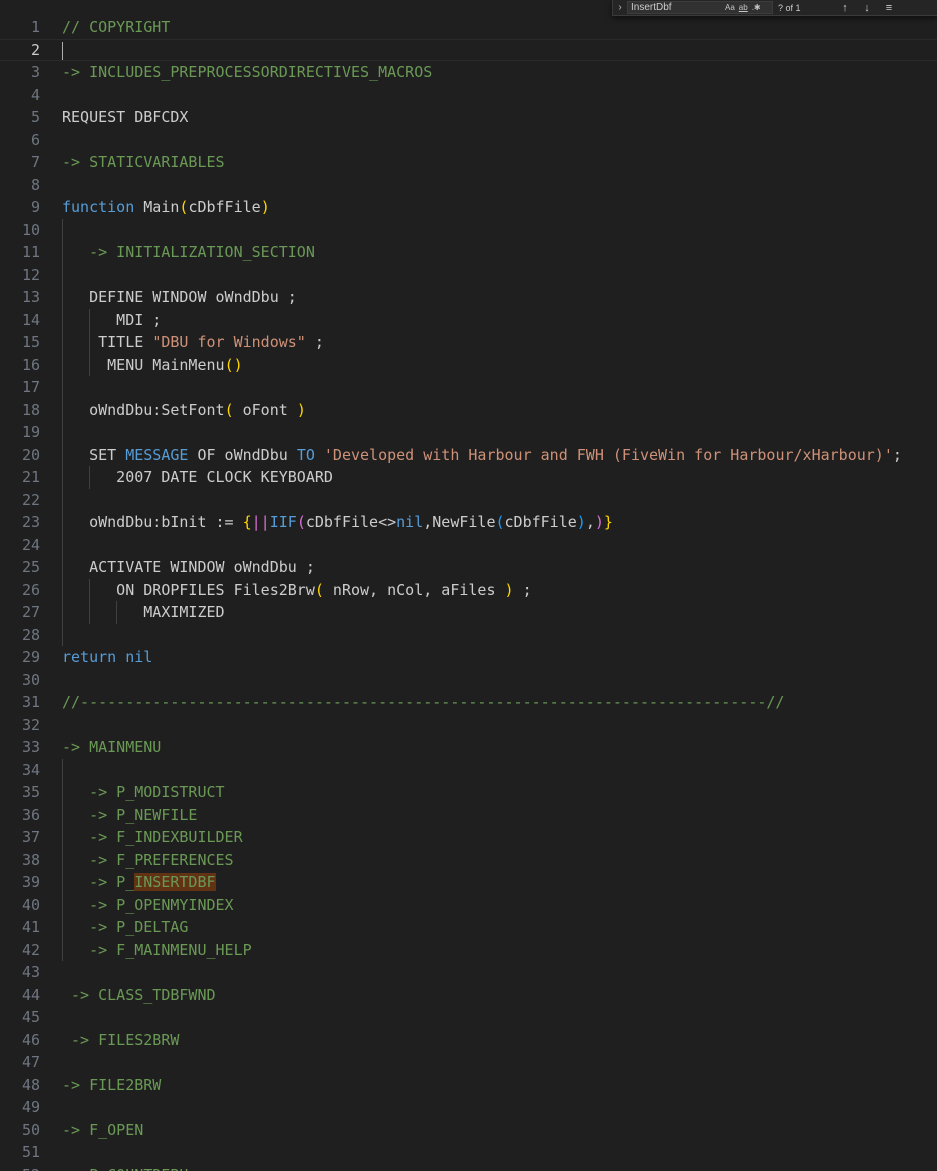 The image size is (937, 1171). What do you see at coordinates (590, 522) in the screenshot?
I see `code-token: ,` at bounding box center [590, 522].